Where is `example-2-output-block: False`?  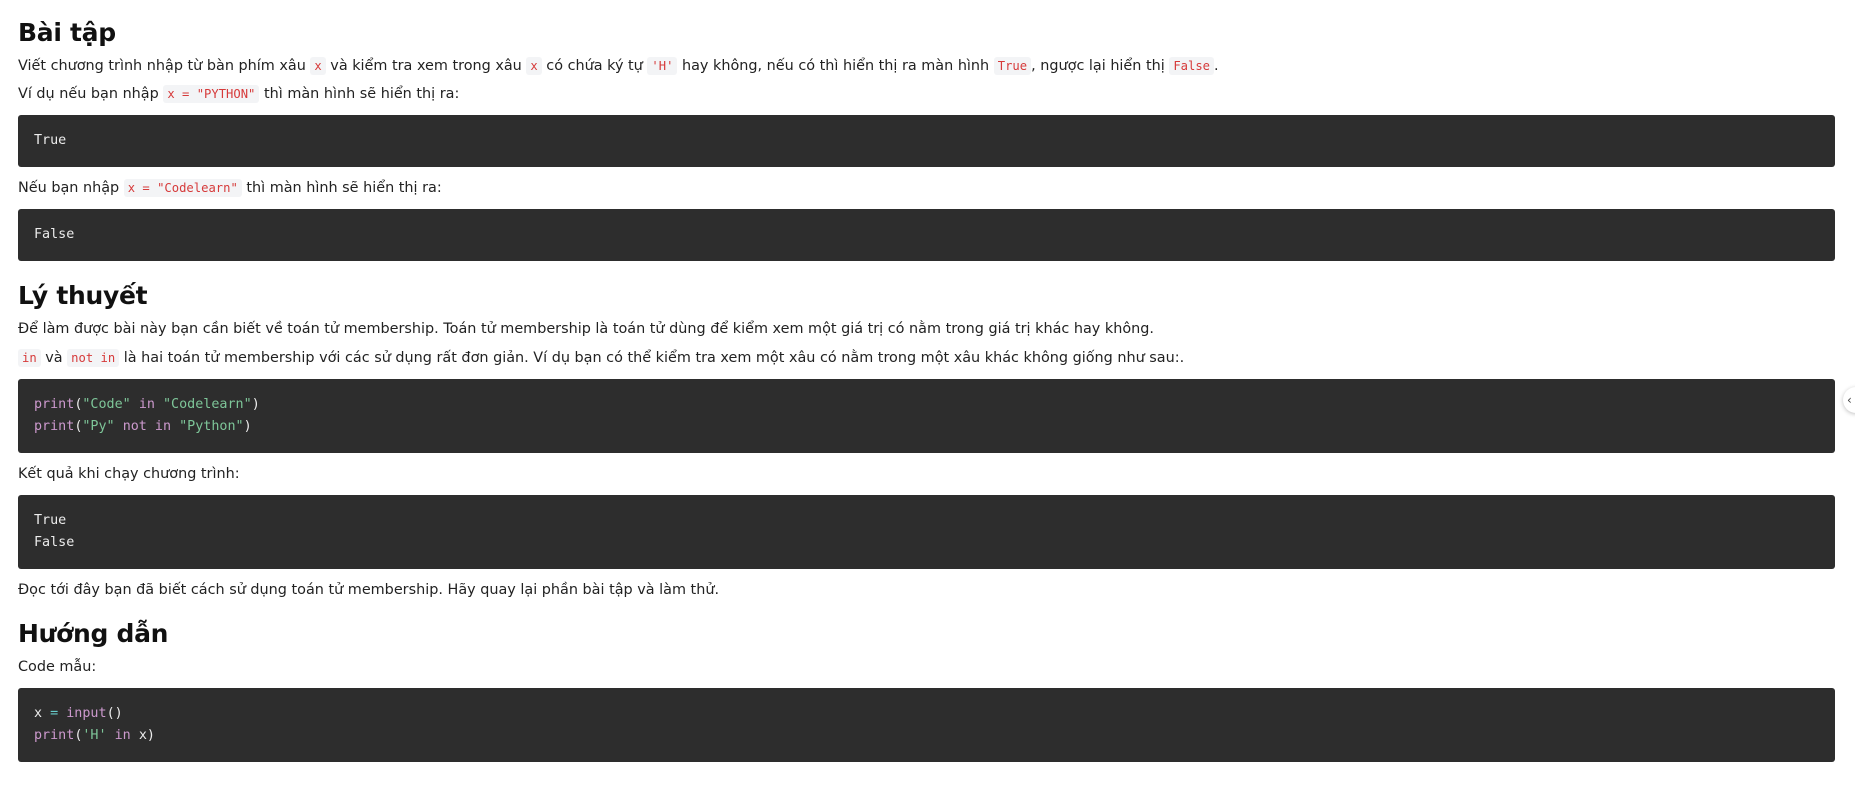 example-2-output-block: False is located at coordinates (926, 235).